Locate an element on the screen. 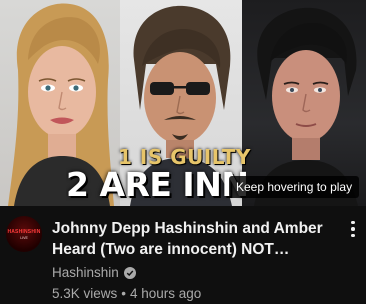 The height and width of the screenshot is (304, 366). view-count: 5.3K views is located at coordinates (85, 293).